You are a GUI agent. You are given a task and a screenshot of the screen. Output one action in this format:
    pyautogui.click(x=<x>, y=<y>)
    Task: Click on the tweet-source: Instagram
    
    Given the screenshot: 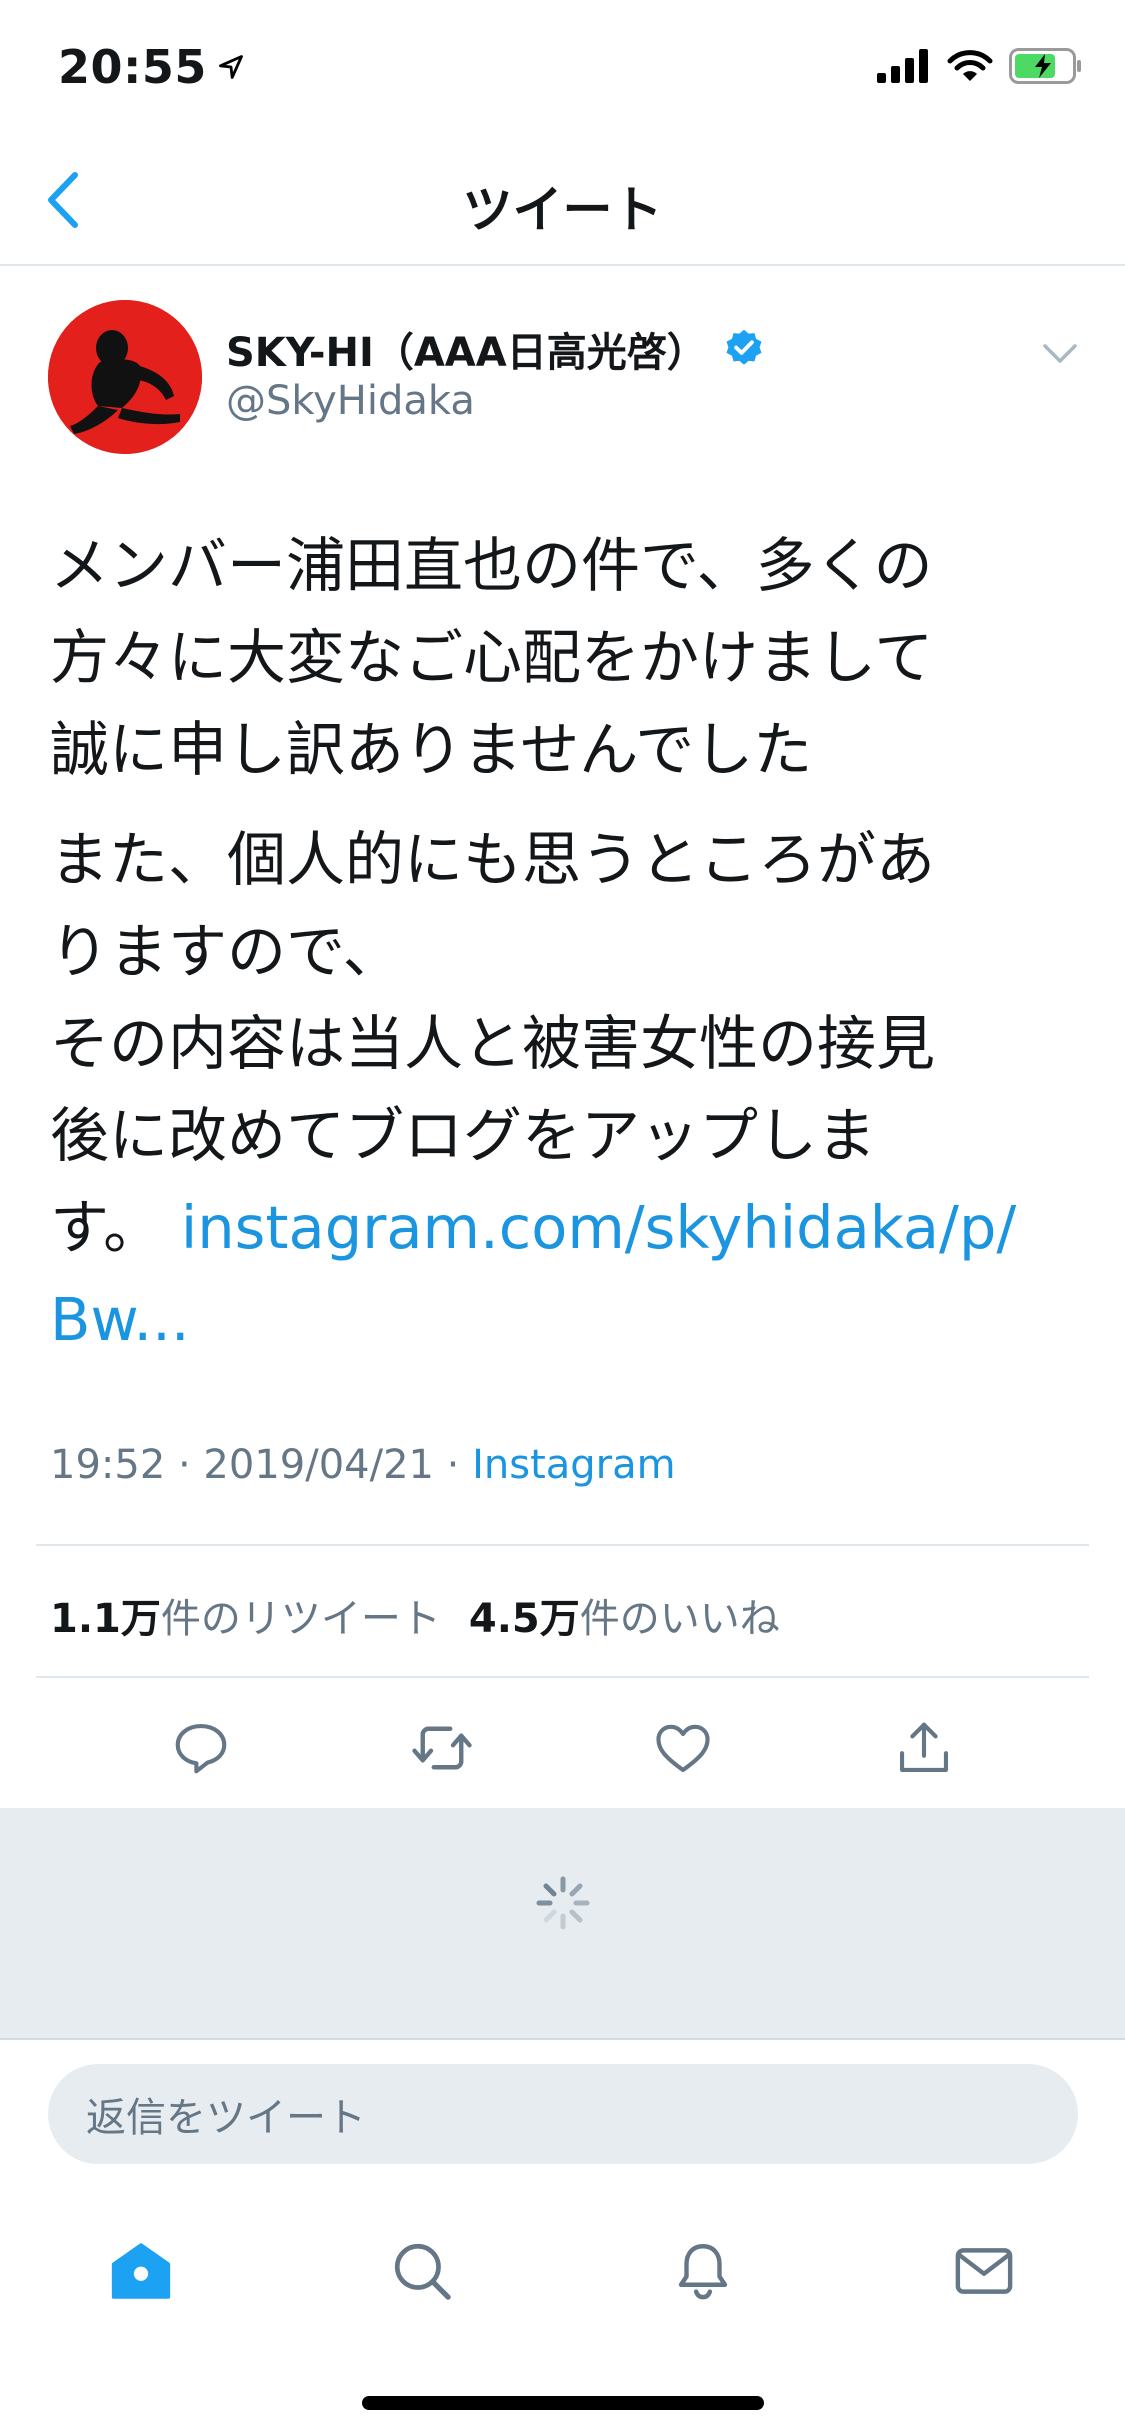 What is the action you would take?
    pyautogui.click(x=574, y=1465)
    